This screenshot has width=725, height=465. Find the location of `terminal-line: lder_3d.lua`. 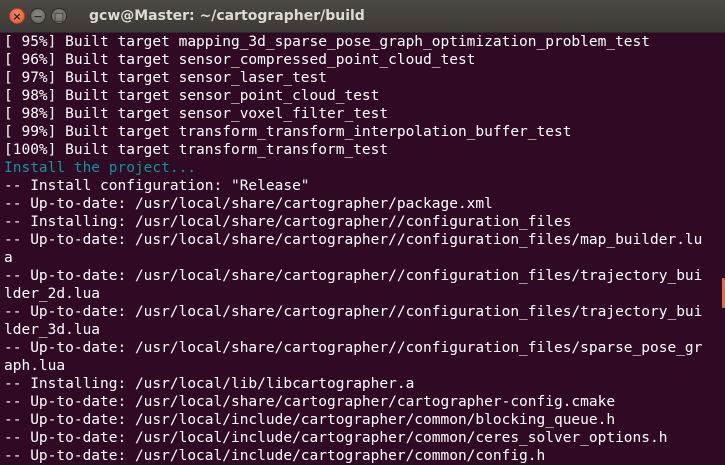

terminal-line: lder_3d.lua is located at coordinates (52, 330).